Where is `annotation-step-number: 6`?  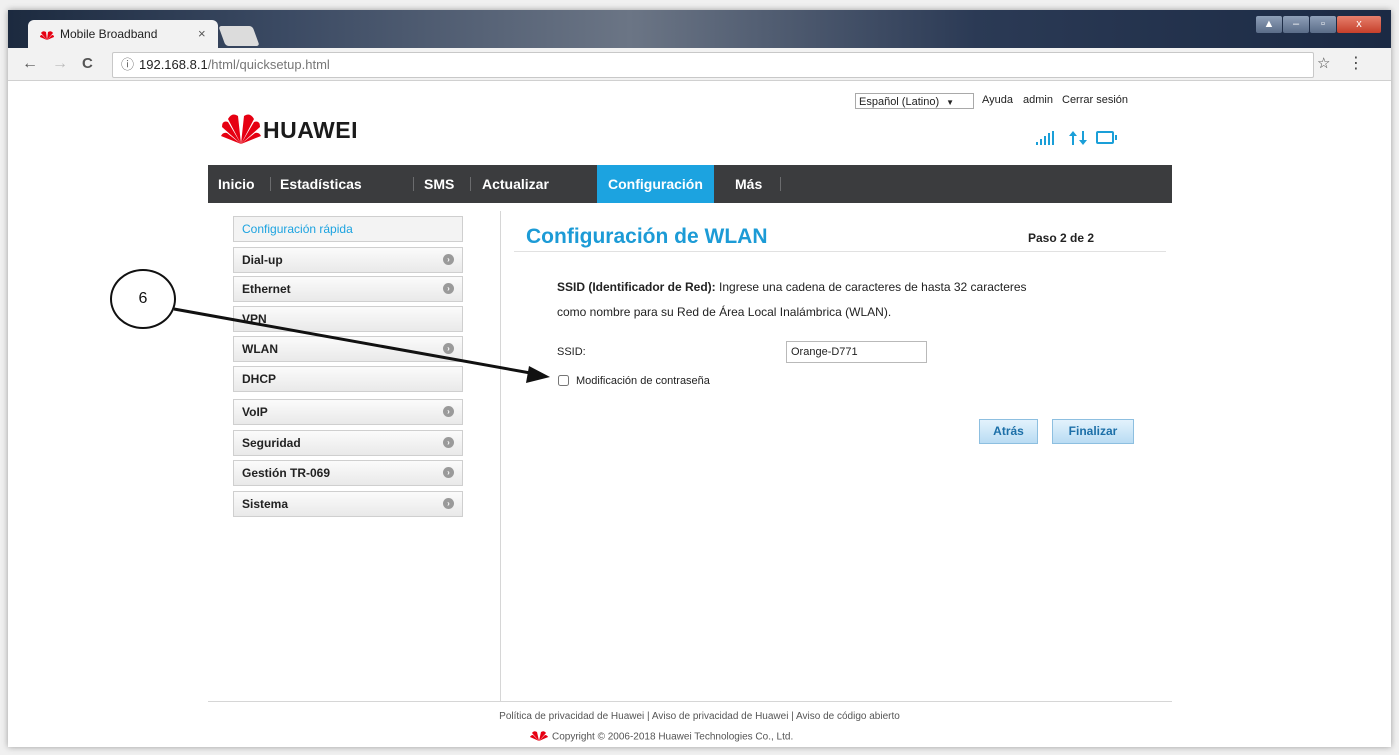
annotation-step-number: 6 is located at coordinates (143, 299).